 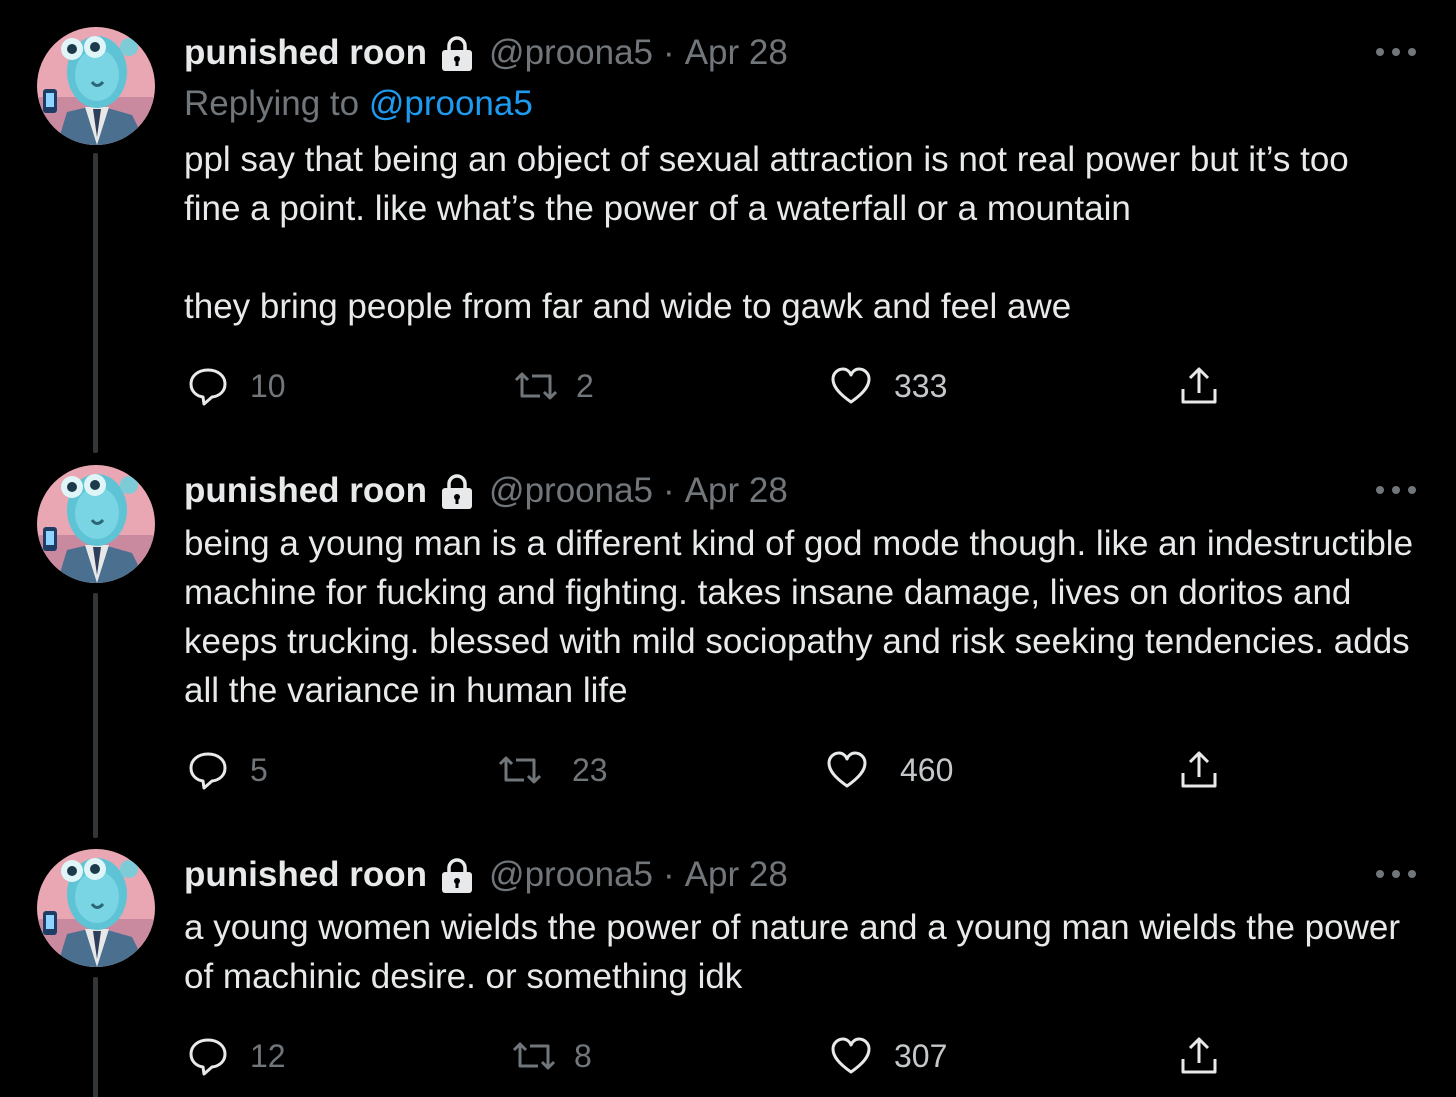 I want to click on reply-button: 10, so click(x=237, y=386).